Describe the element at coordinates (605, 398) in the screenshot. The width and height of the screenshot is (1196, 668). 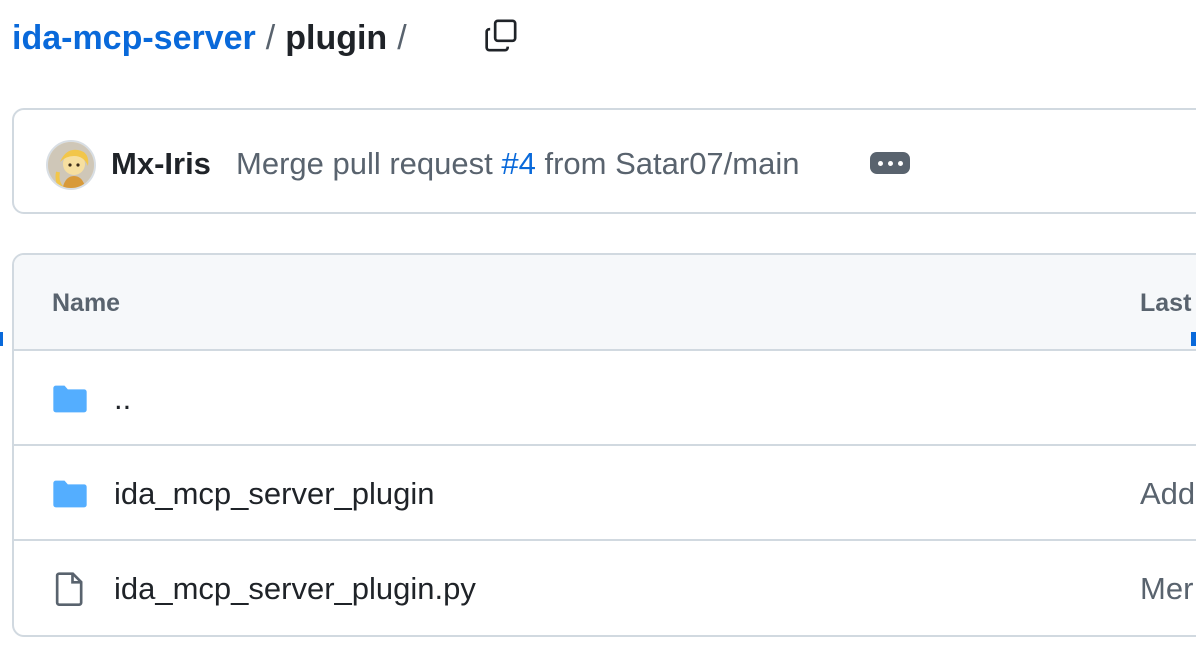
I see `table-row: ..` at that location.